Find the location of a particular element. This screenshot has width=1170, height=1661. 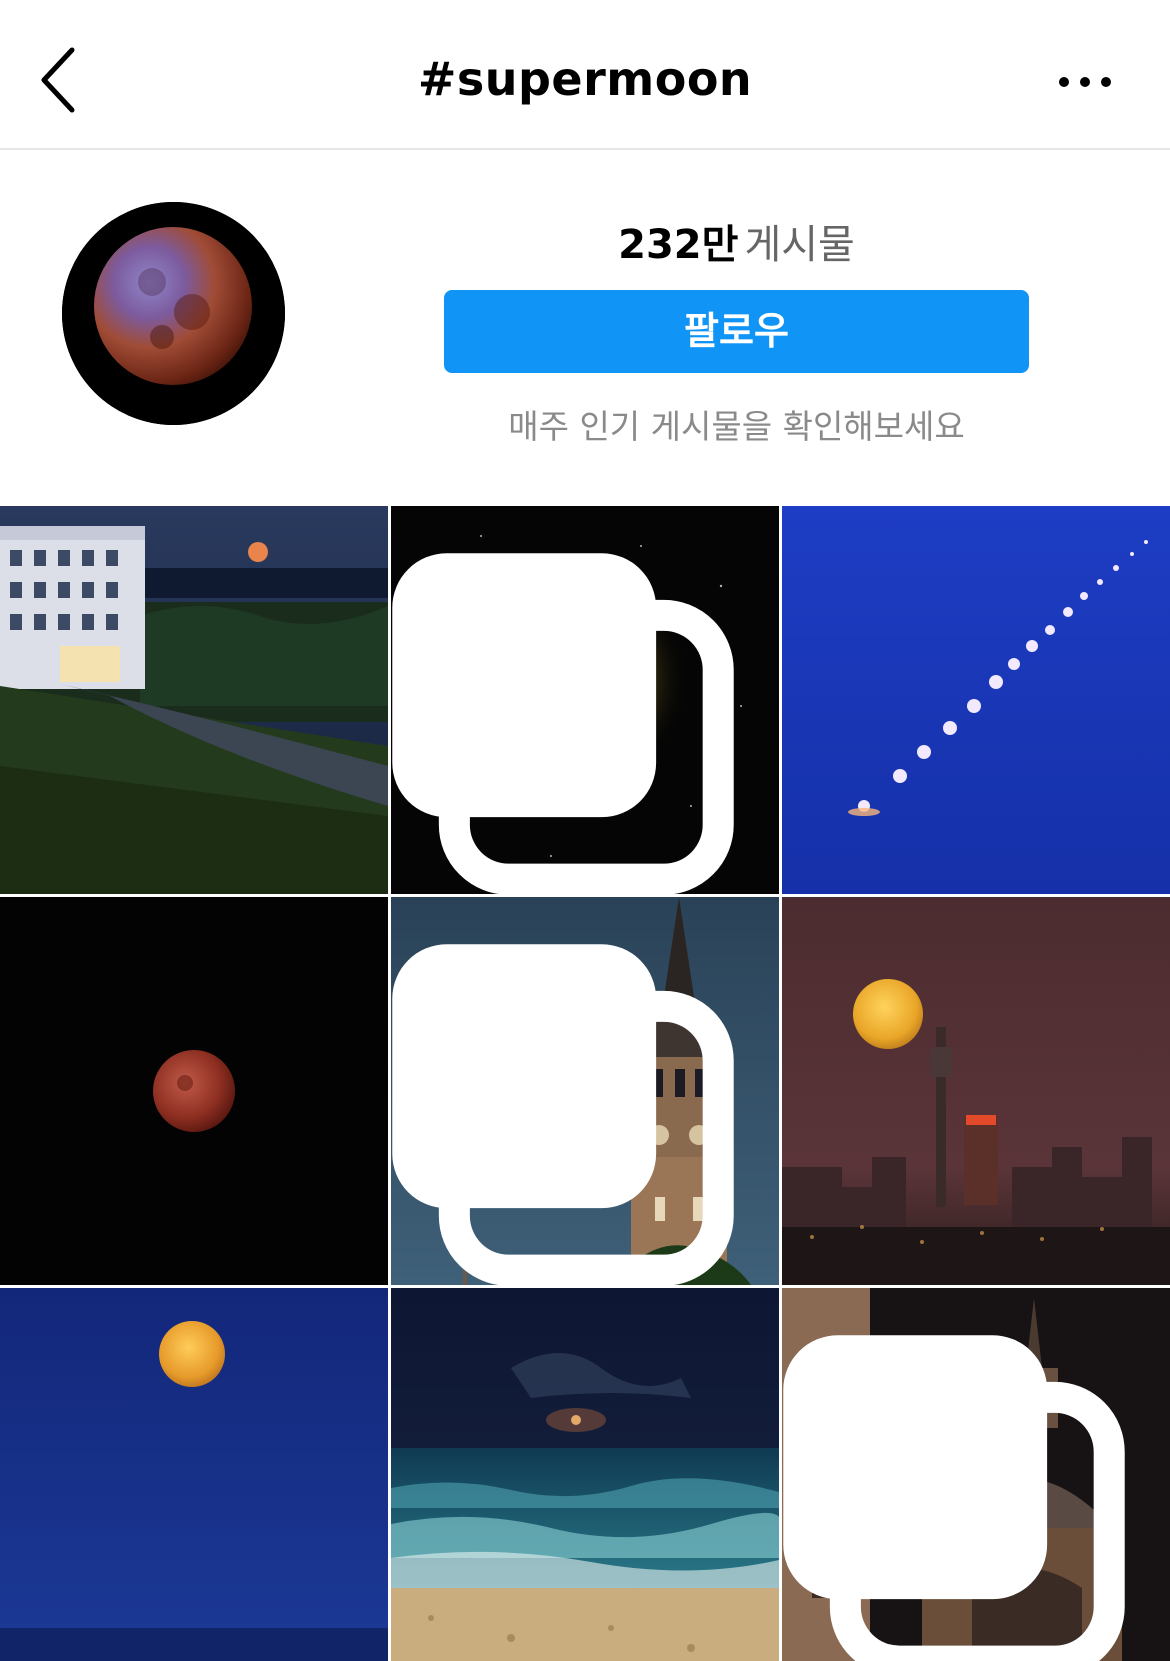

post-count: 232만 게시물 is located at coordinates (736, 241).